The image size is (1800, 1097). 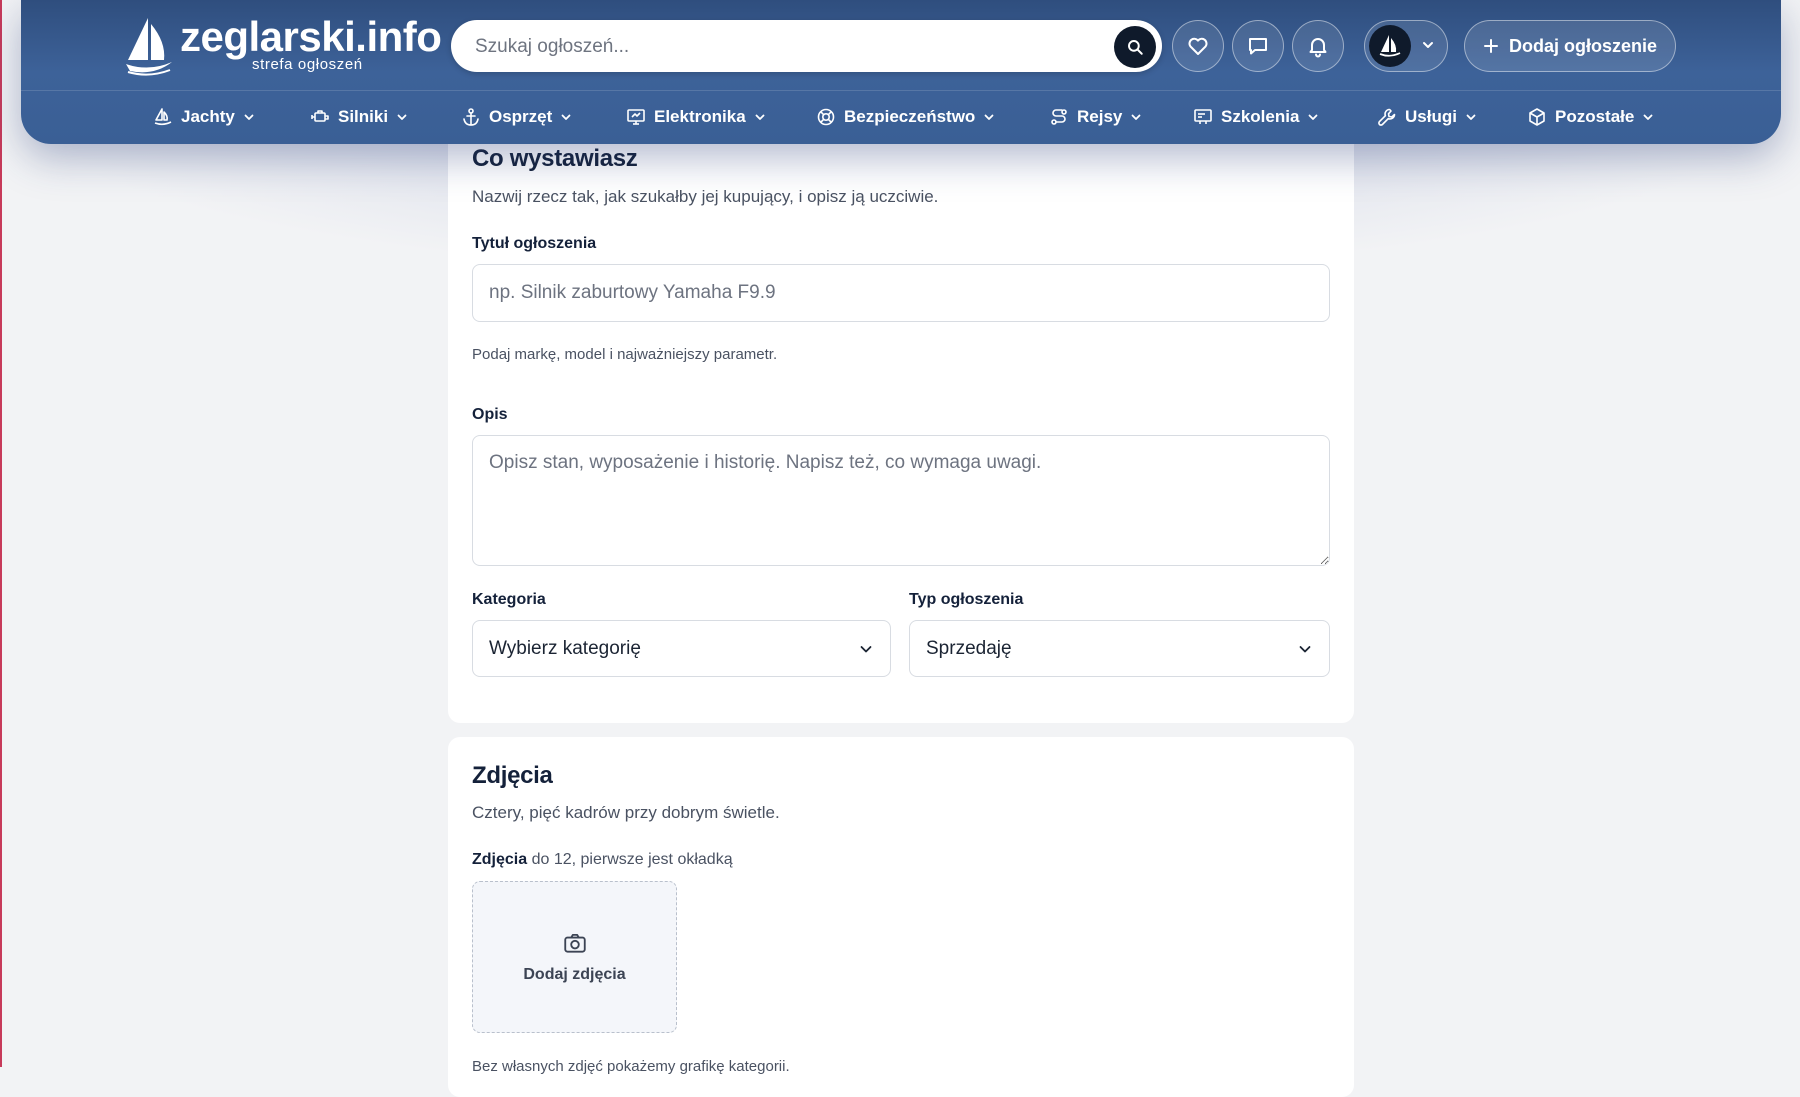 What do you see at coordinates (574, 957) in the screenshot?
I see `add-photos-dropzone: Dodaj zdjęcia` at bounding box center [574, 957].